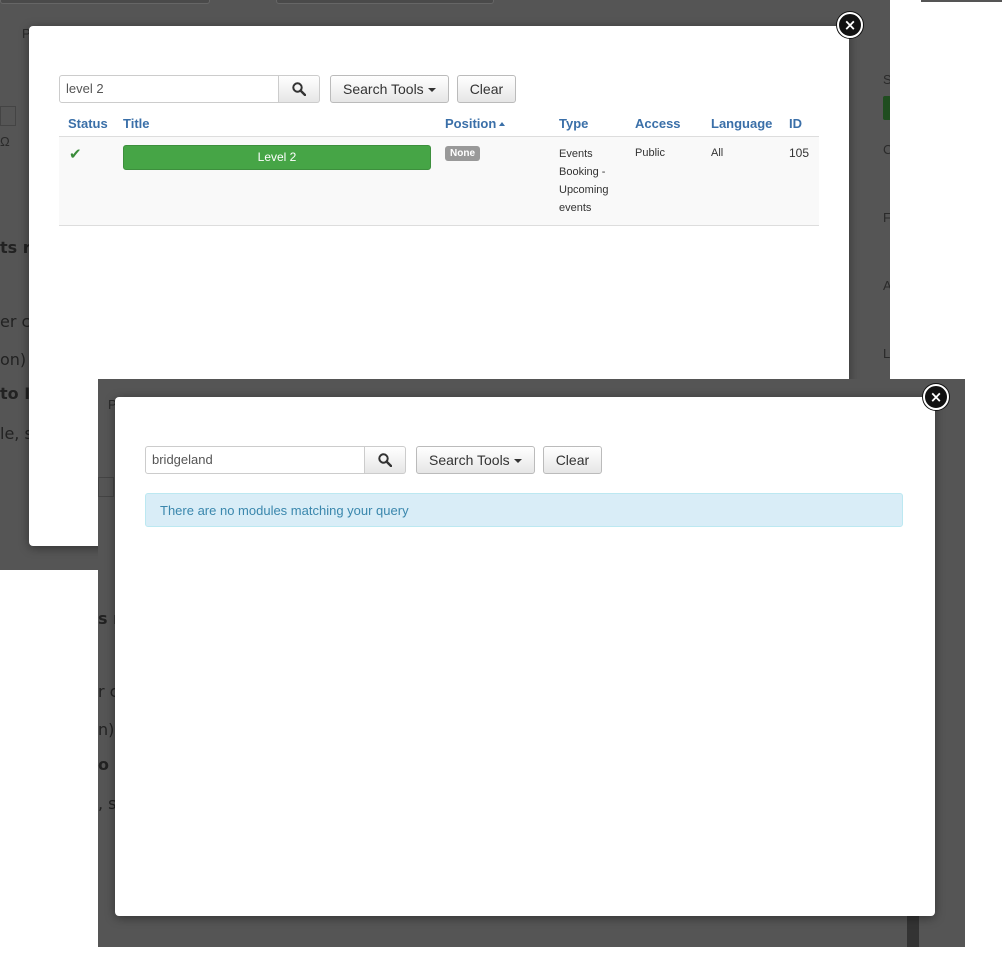  Describe the element at coordinates (91, 123) in the screenshot. I see `column-status: Status` at that location.